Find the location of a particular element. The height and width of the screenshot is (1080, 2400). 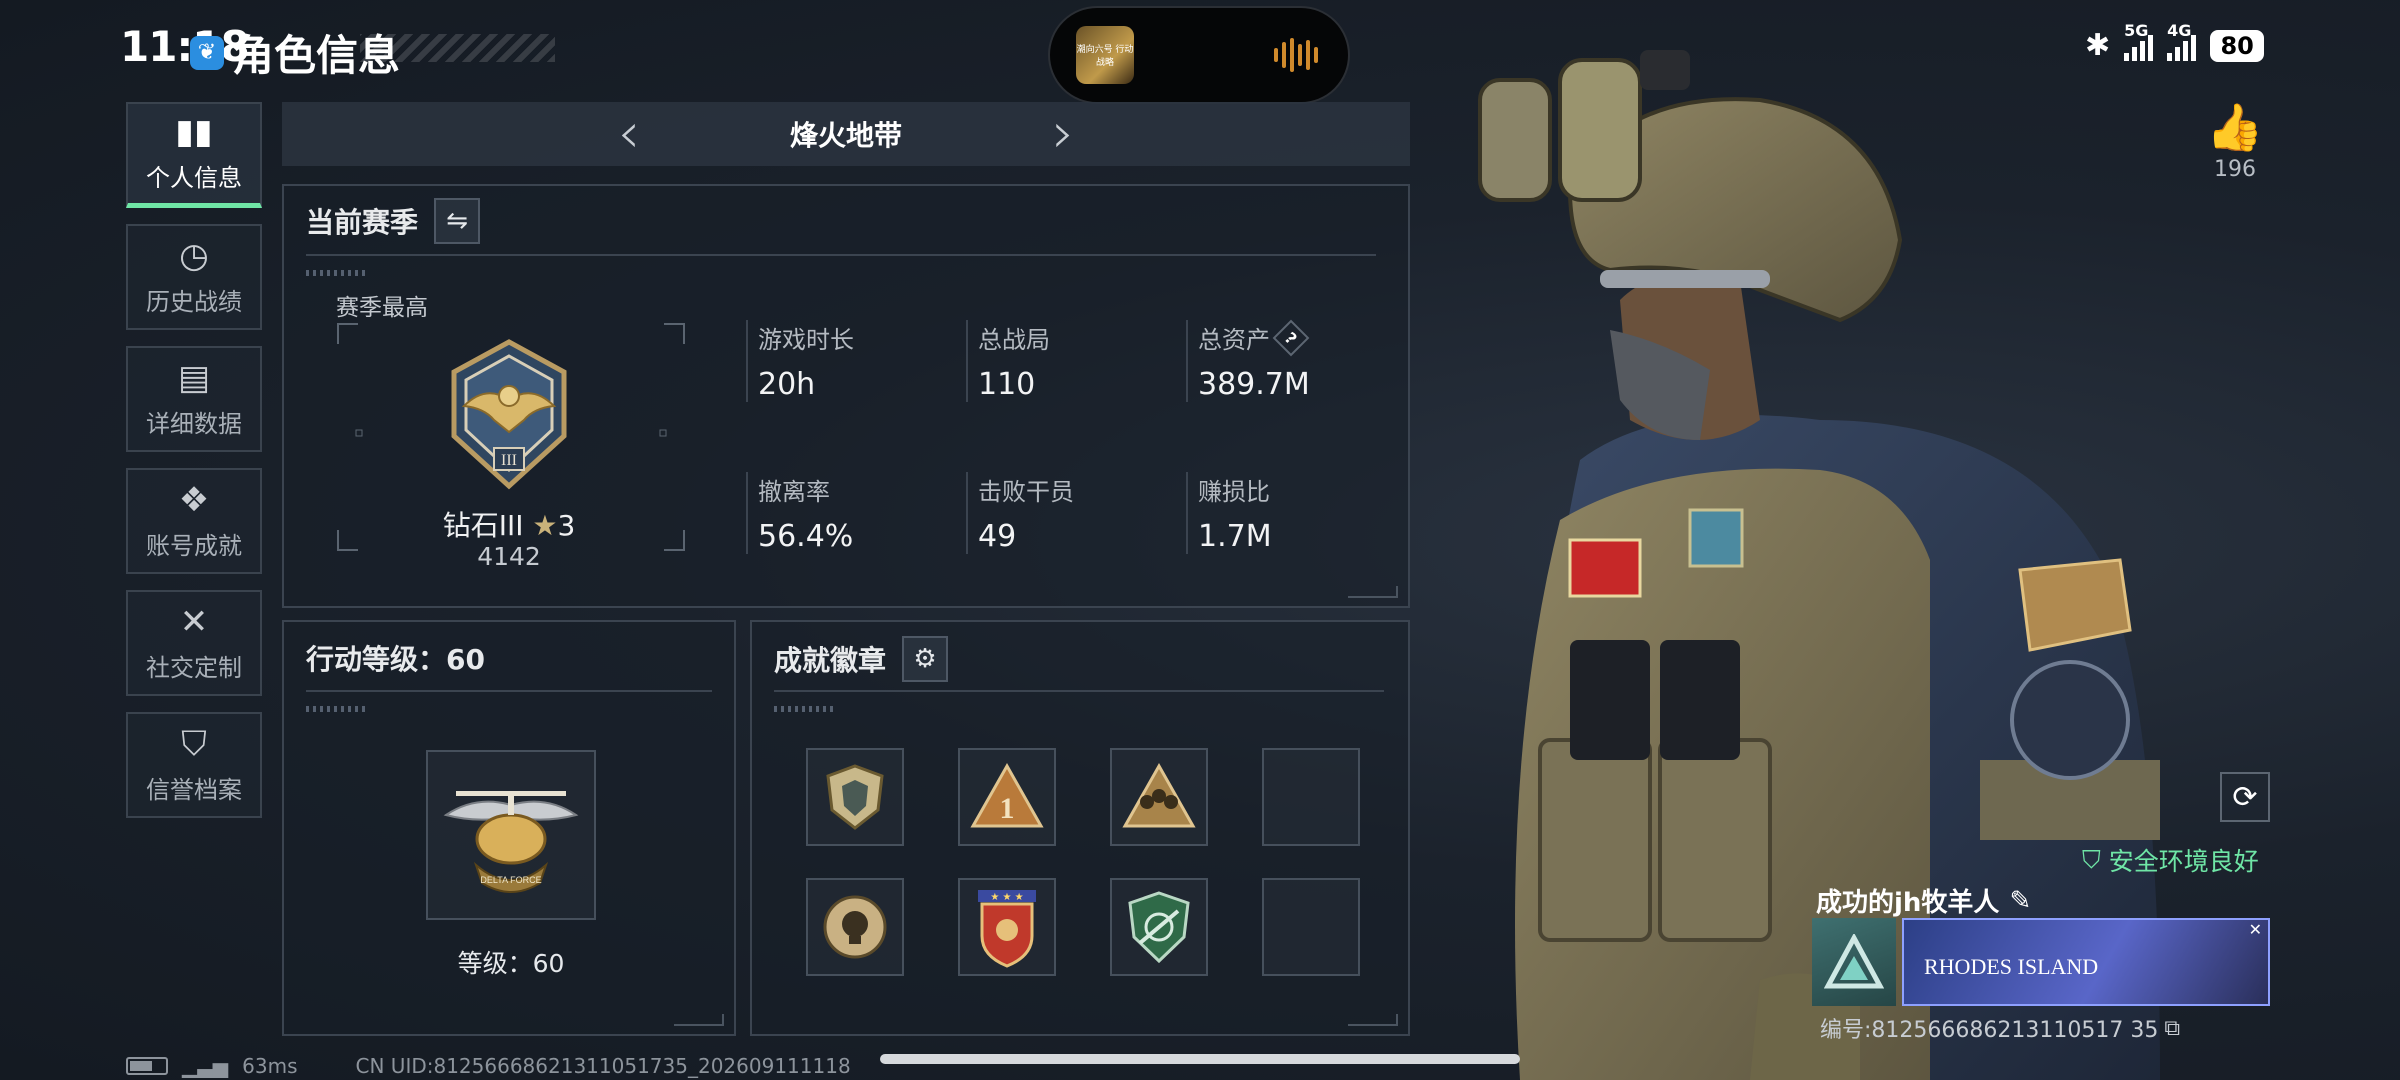

wifi-bars-icon: ▁▃▅ is located at coordinates (205, 1066).